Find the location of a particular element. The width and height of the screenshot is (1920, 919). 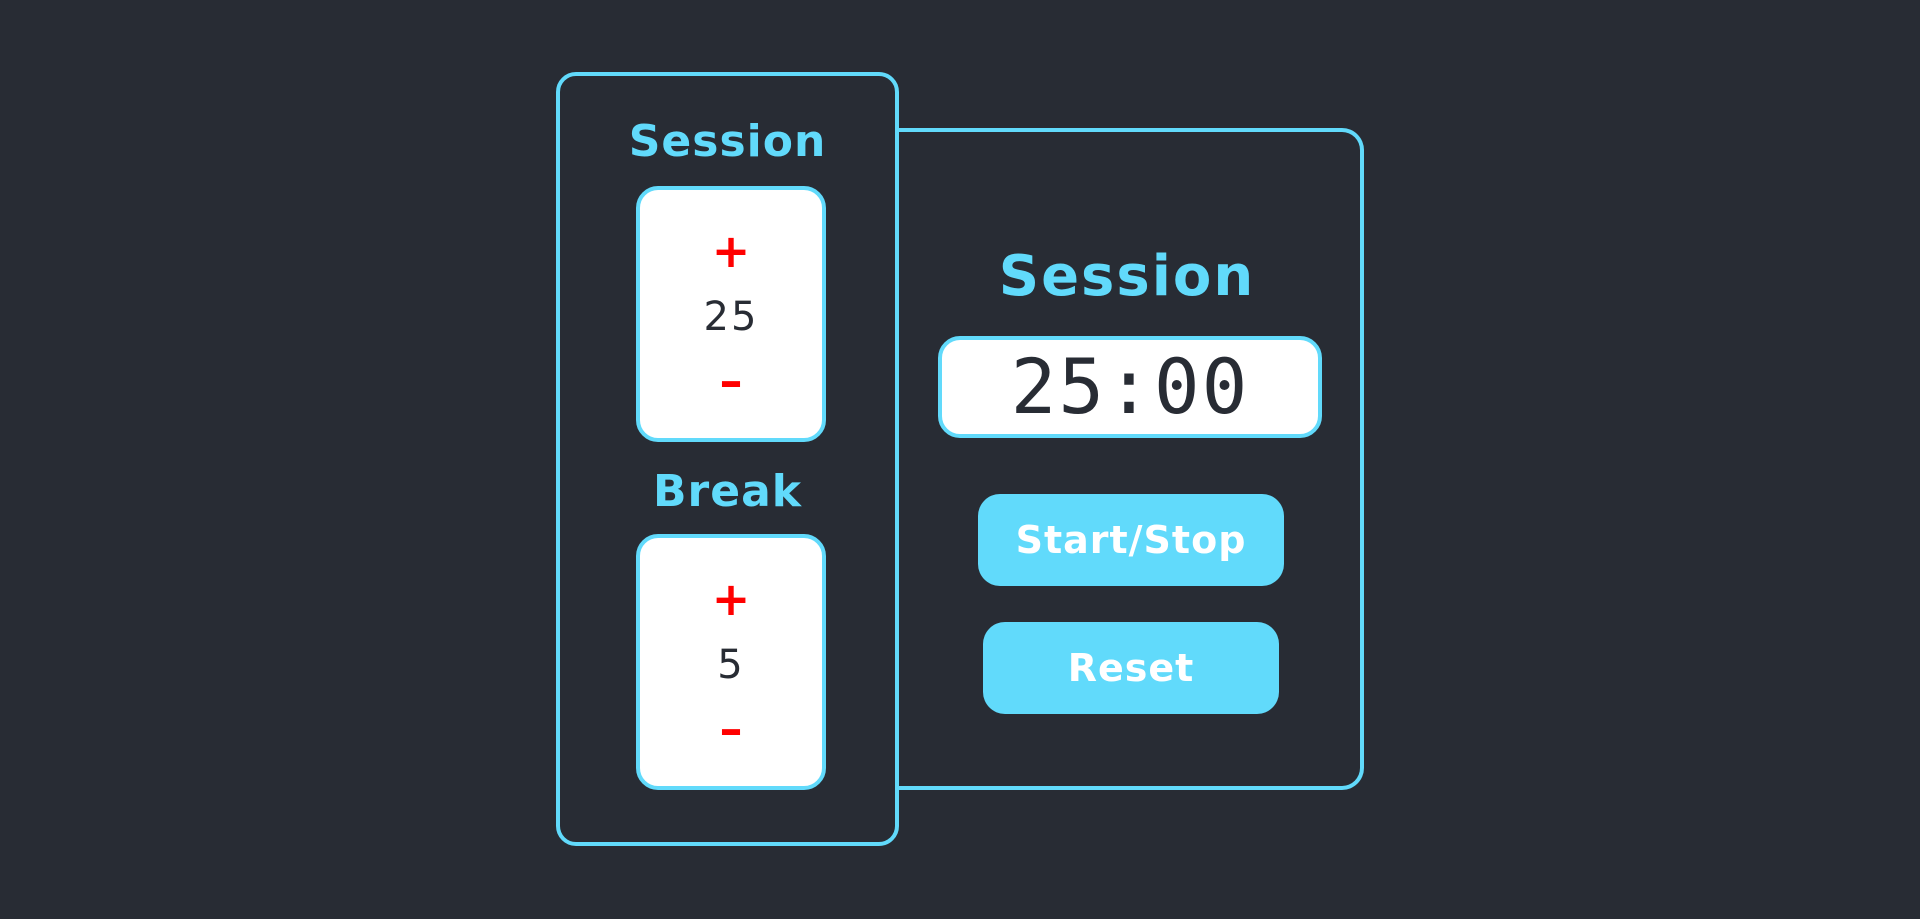

break-length-adjuster: + 5 – is located at coordinates (731, 662).